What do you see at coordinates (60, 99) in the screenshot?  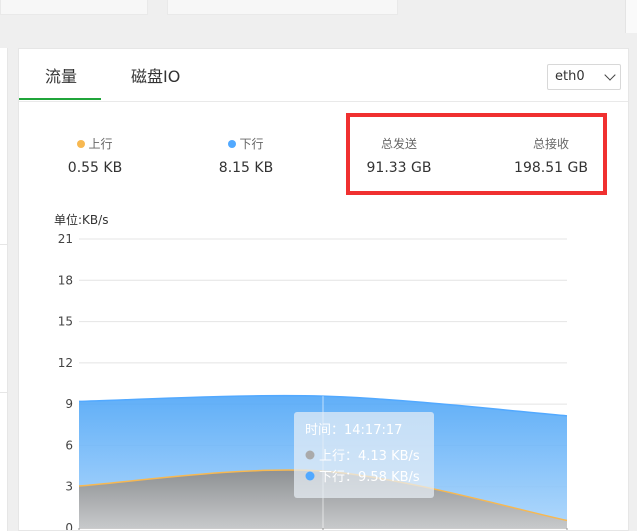 I see `active-tab-indicator` at bounding box center [60, 99].